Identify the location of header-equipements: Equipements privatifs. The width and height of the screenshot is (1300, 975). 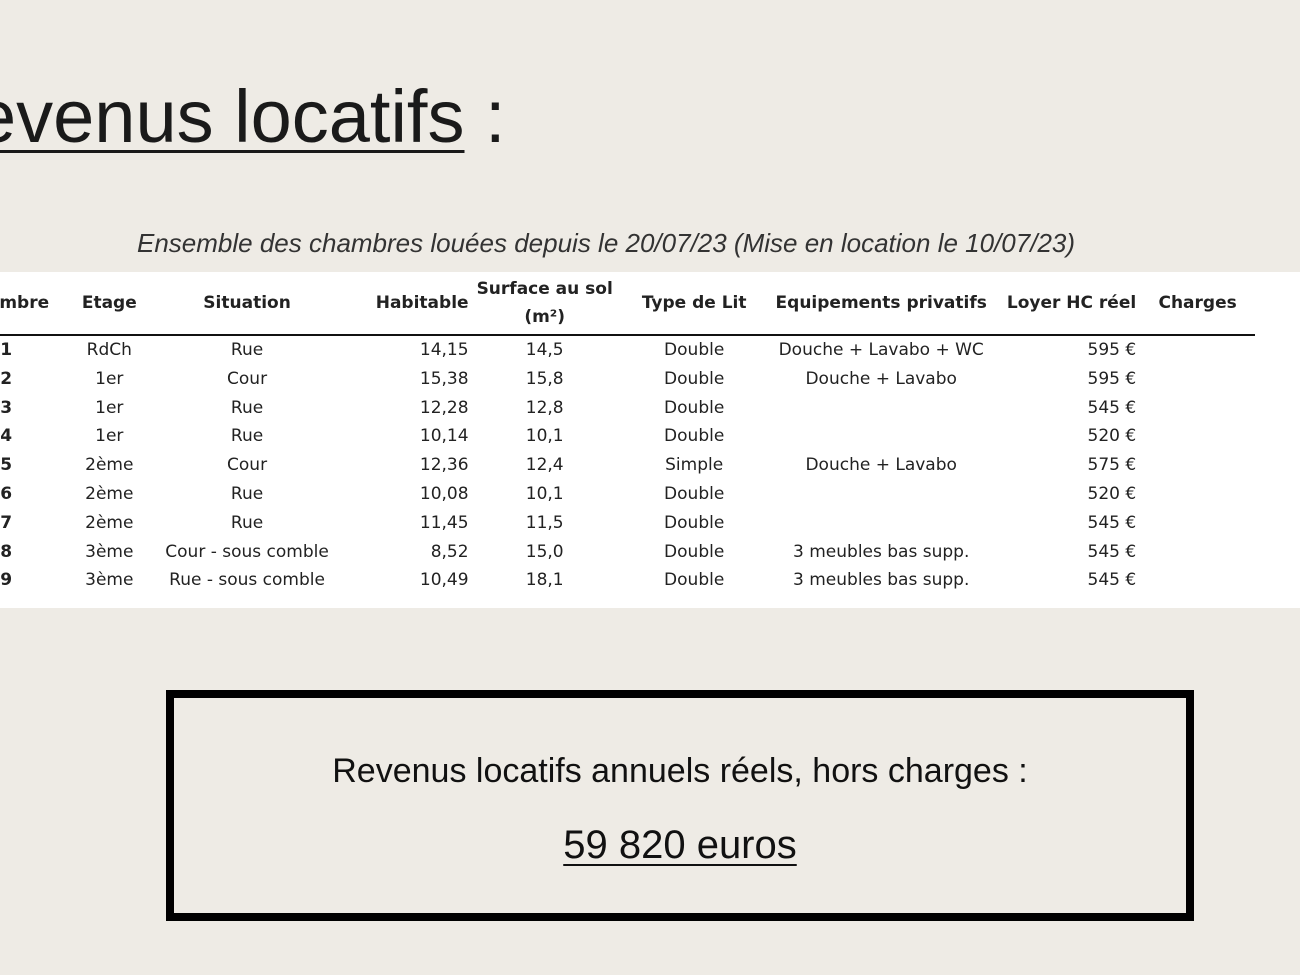
(881, 304).